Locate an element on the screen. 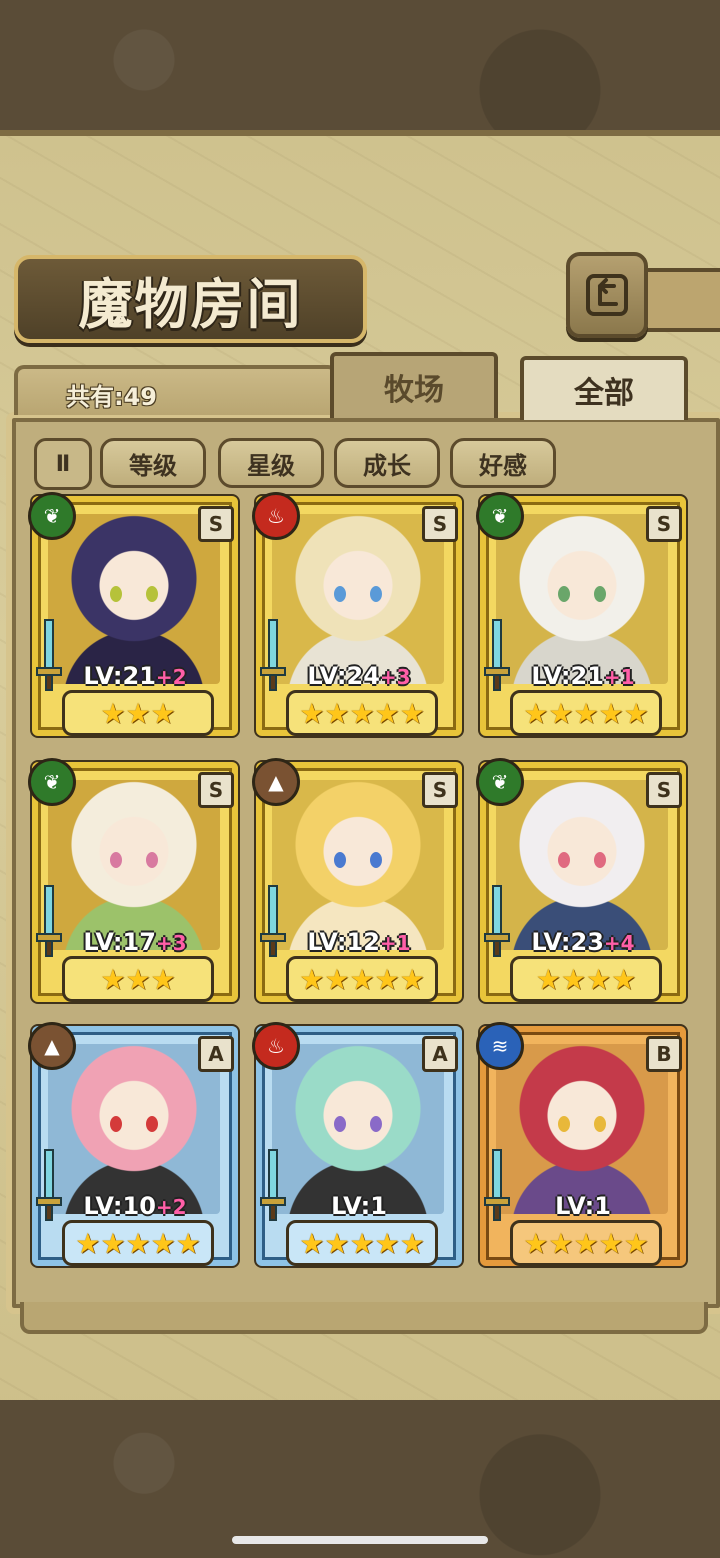 The height and width of the screenshot is (1558, 720). level-label: LV:21+1 is located at coordinates (583, 676).